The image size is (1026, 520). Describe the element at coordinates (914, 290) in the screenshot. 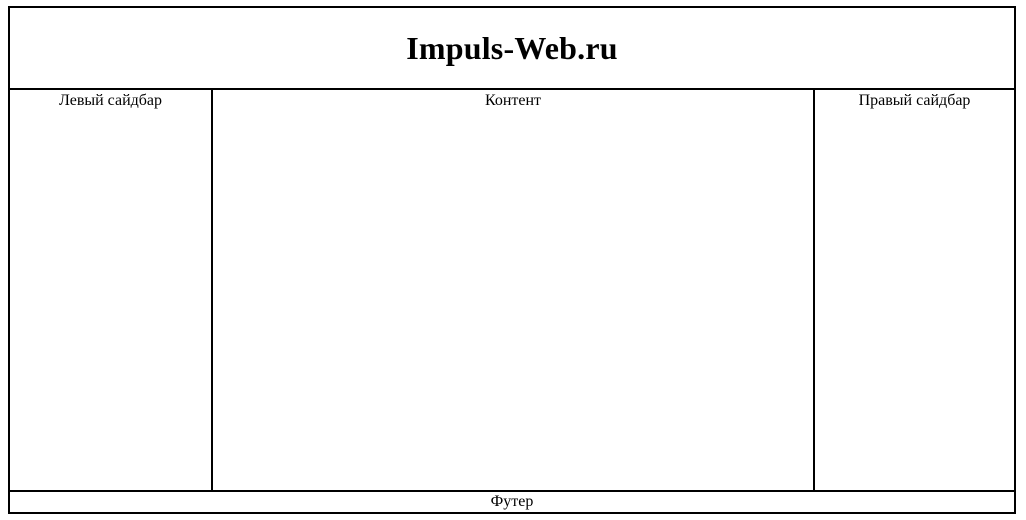

I see `right-sidebar: Правый сайдбар` at that location.